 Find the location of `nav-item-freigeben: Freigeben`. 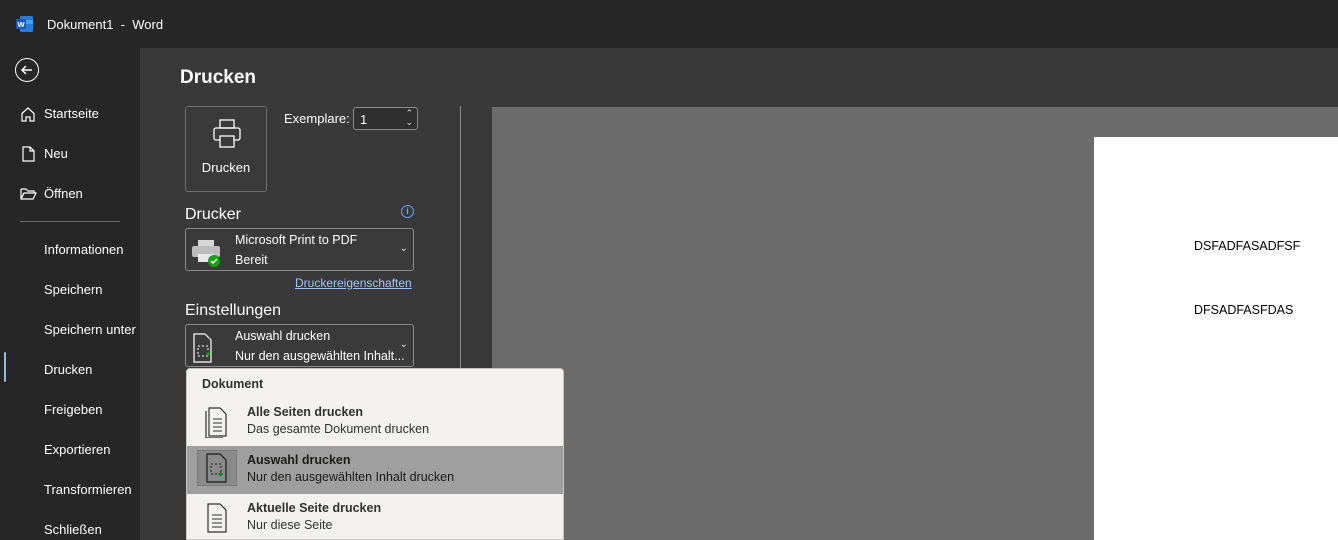

nav-item-freigeben: Freigeben is located at coordinates (70, 410).